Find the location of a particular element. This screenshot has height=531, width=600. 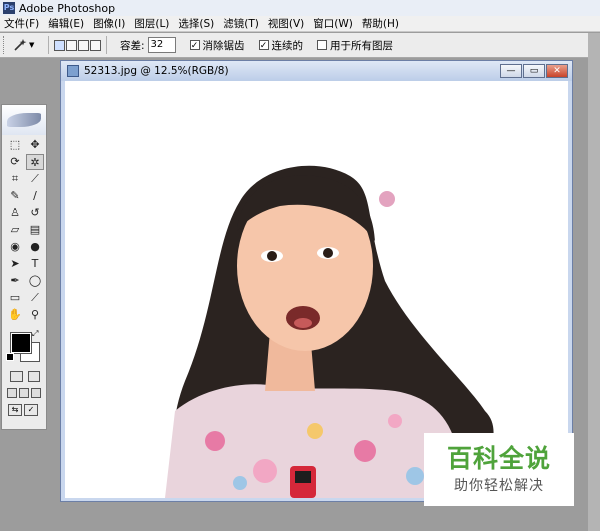

quick-mask-group is located at coordinates (25, 376).